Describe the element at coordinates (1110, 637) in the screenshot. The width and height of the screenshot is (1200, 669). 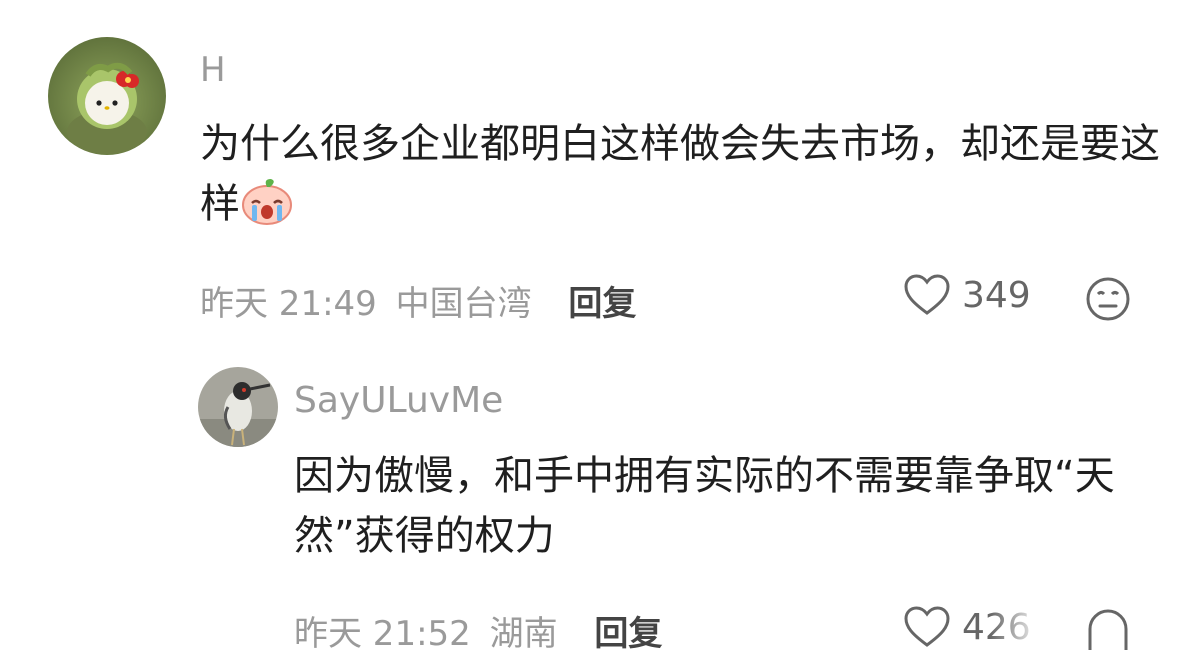
I see `face-icon` at that location.